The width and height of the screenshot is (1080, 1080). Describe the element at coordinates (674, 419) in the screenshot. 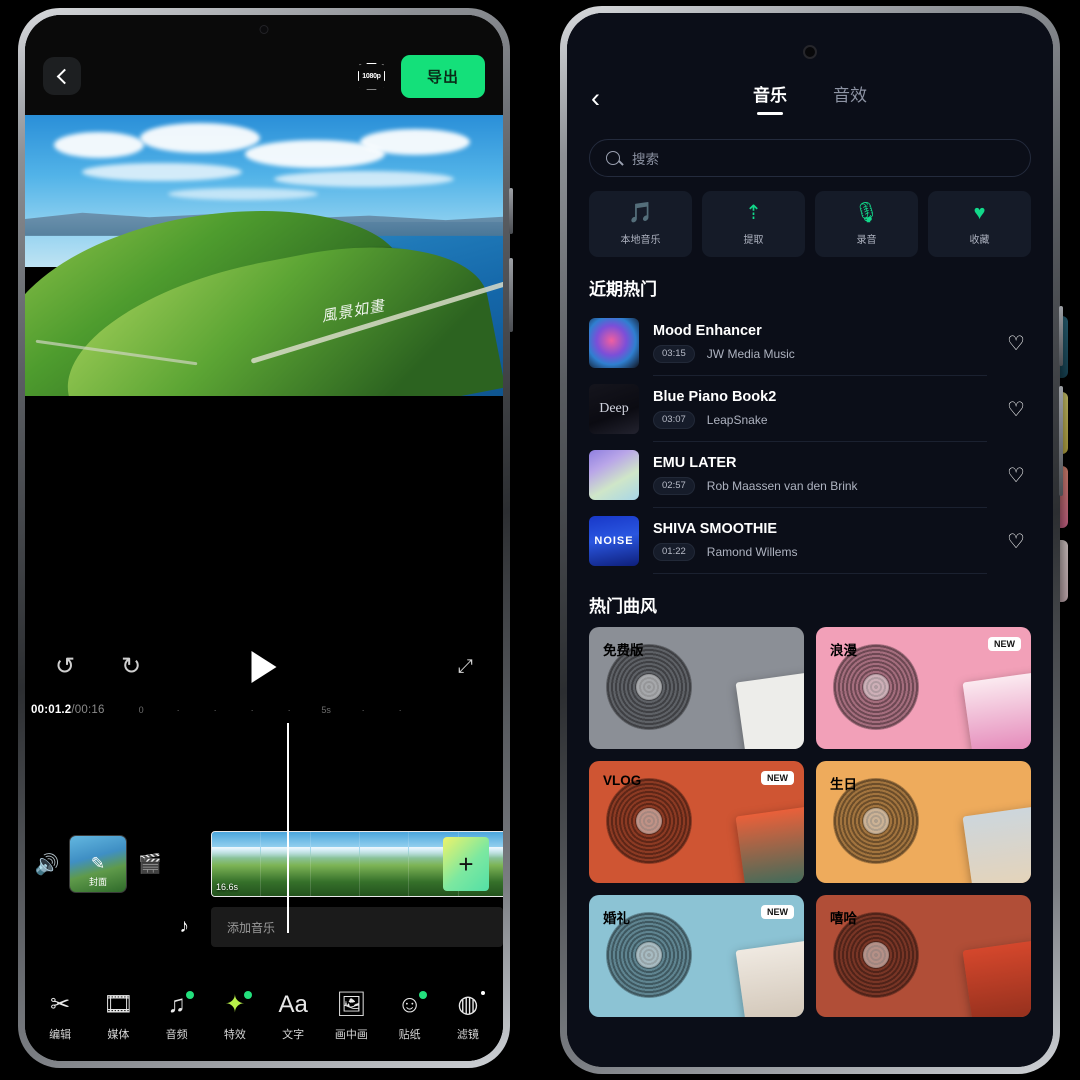

I see `song-duration: 03:07` at that location.